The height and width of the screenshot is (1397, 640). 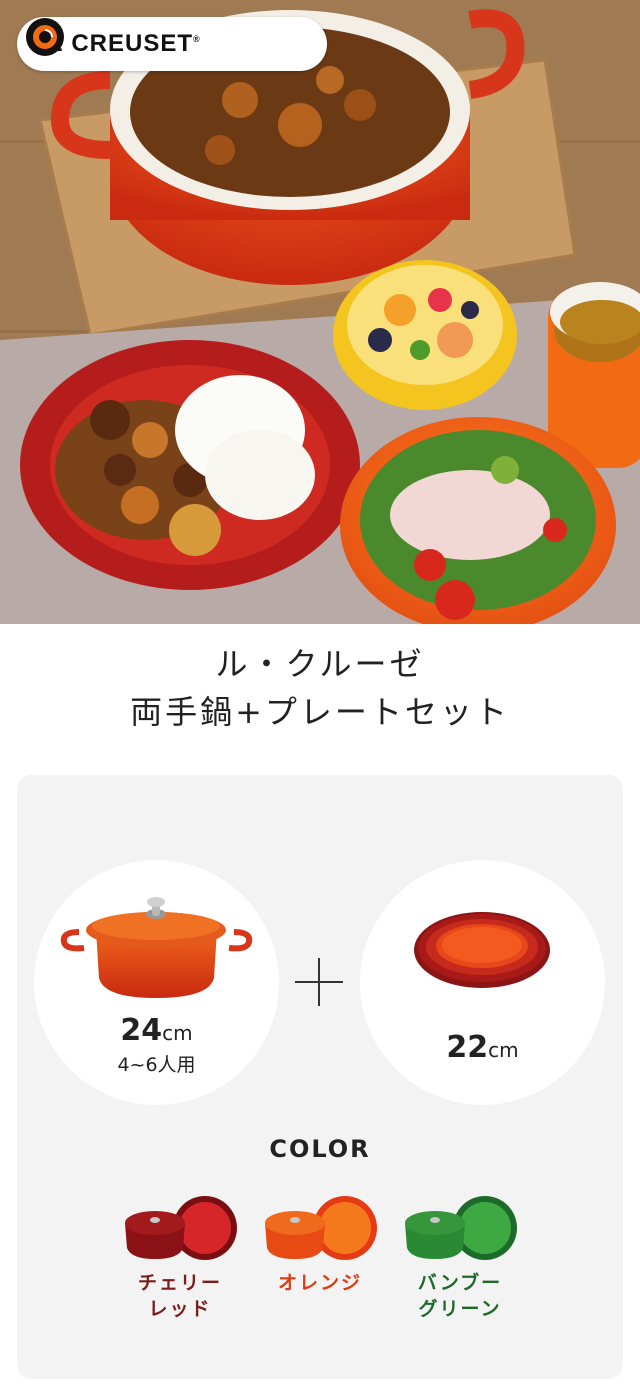 I want to click on plate-image, so click(x=482, y=950).